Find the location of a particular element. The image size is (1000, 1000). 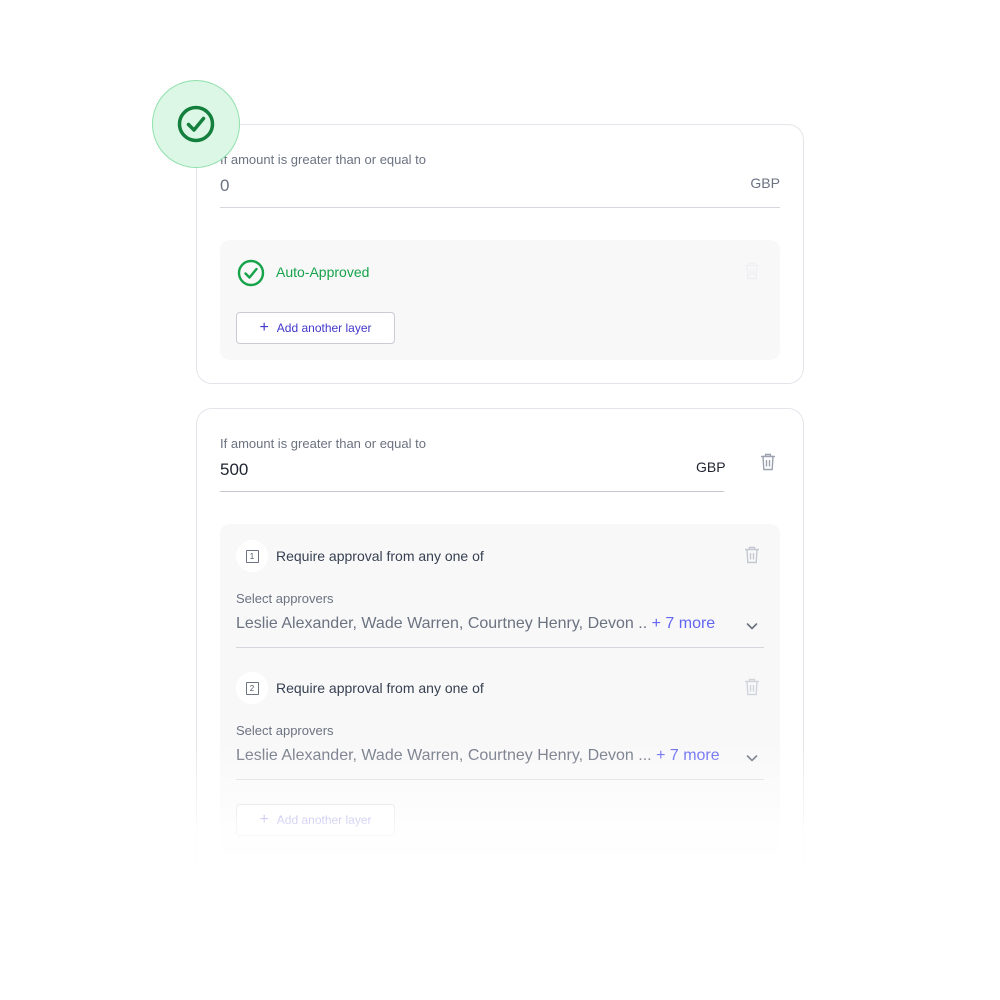

layer-number-badge: 1 is located at coordinates (252, 556).